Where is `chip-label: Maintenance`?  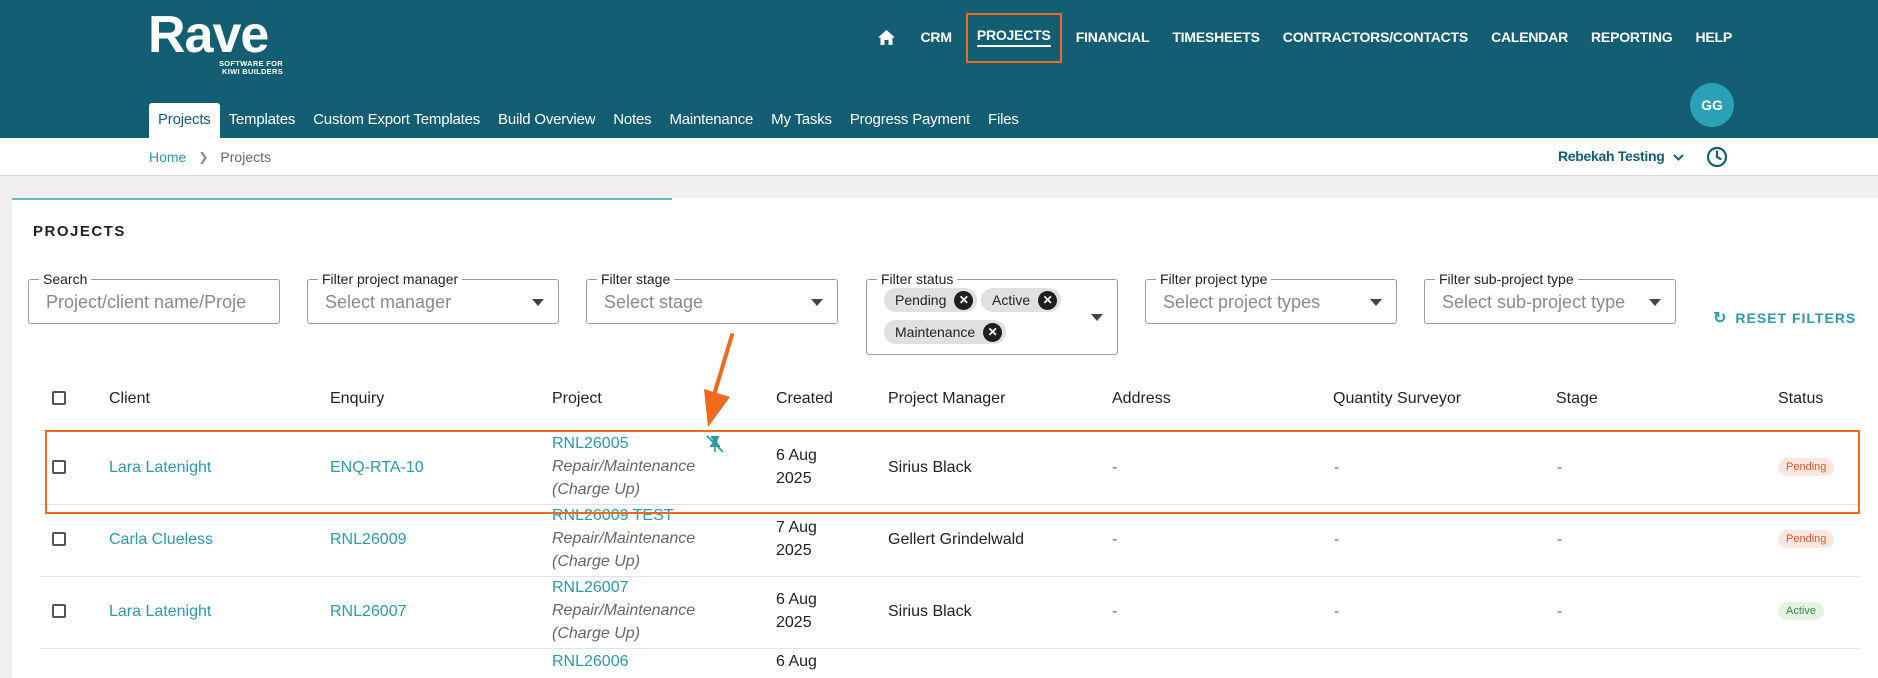
chip-label: Maintenance is located at coordinates (935, 332).